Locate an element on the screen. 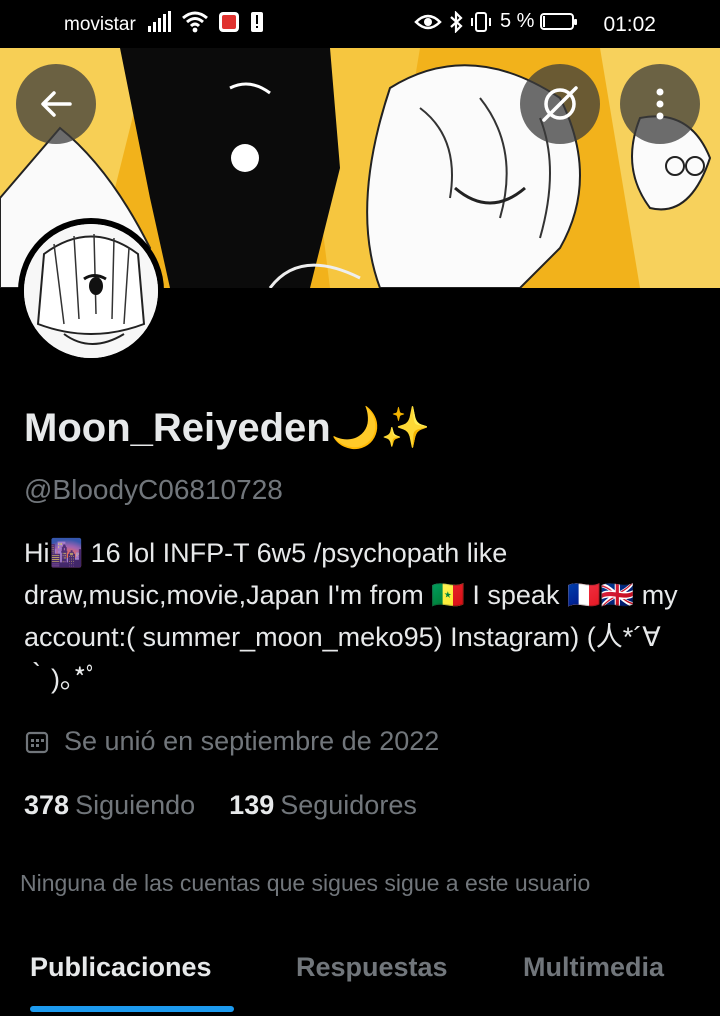 This screenshot has height=1016, width=720. join-date-text: Se unió en septiembre de 2022 is located at coordinates (252, 741).